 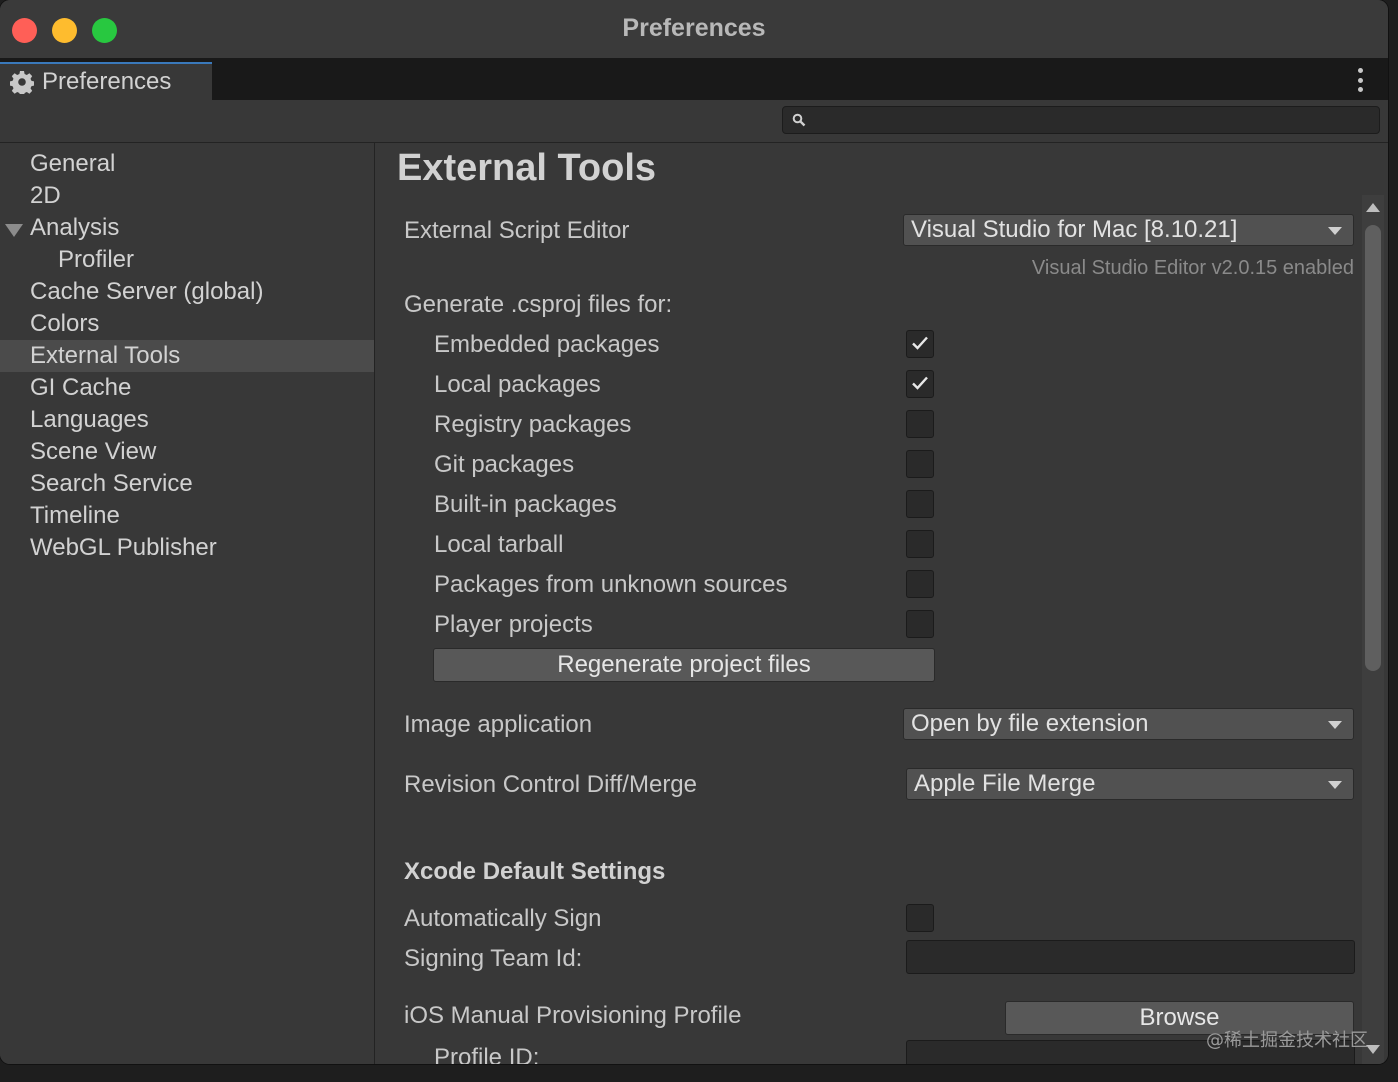 What do you see at coordinates (81, 387) in the screenshot?
I see `sidebar-item-label: GI Cache` at bounding box center [81, 387].